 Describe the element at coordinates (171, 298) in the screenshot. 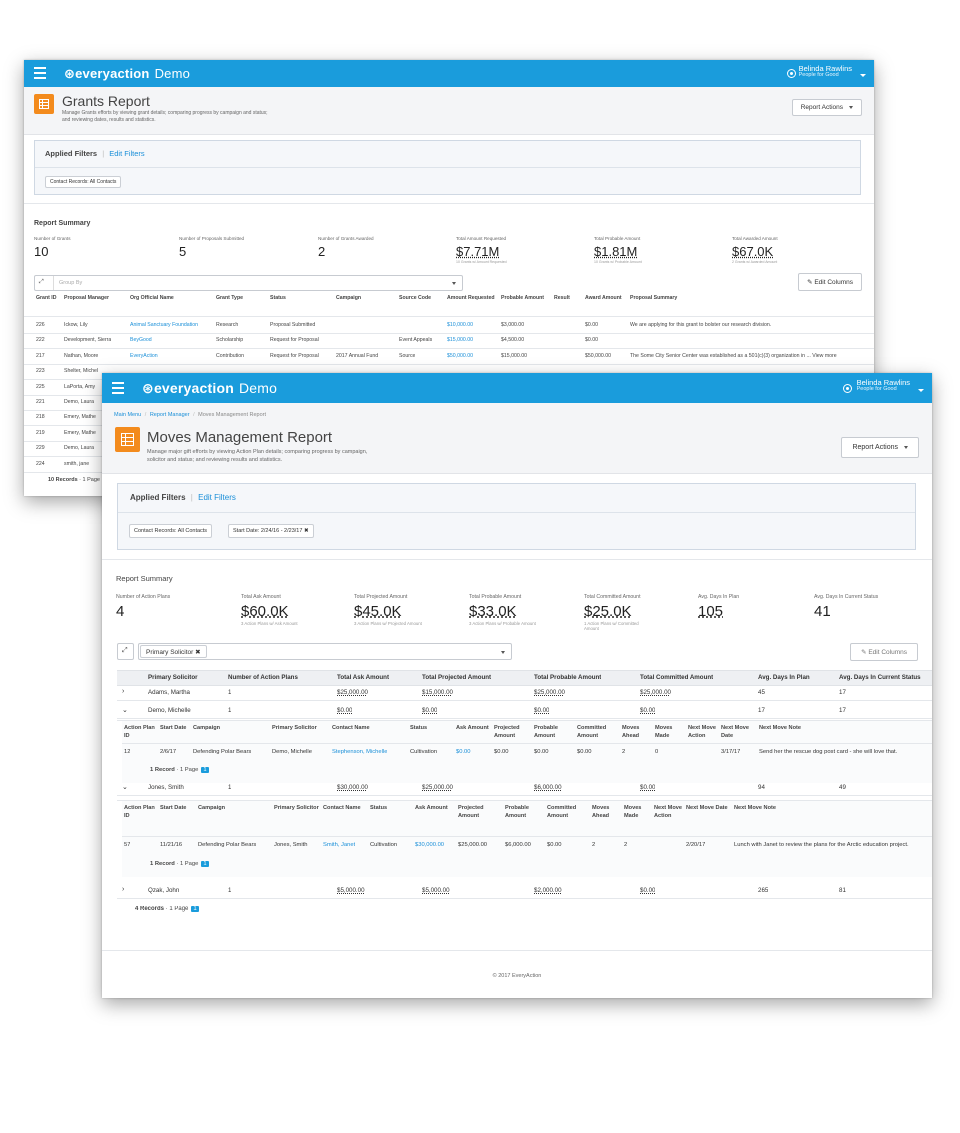

I see `column-header: Org Official Name` at that location.